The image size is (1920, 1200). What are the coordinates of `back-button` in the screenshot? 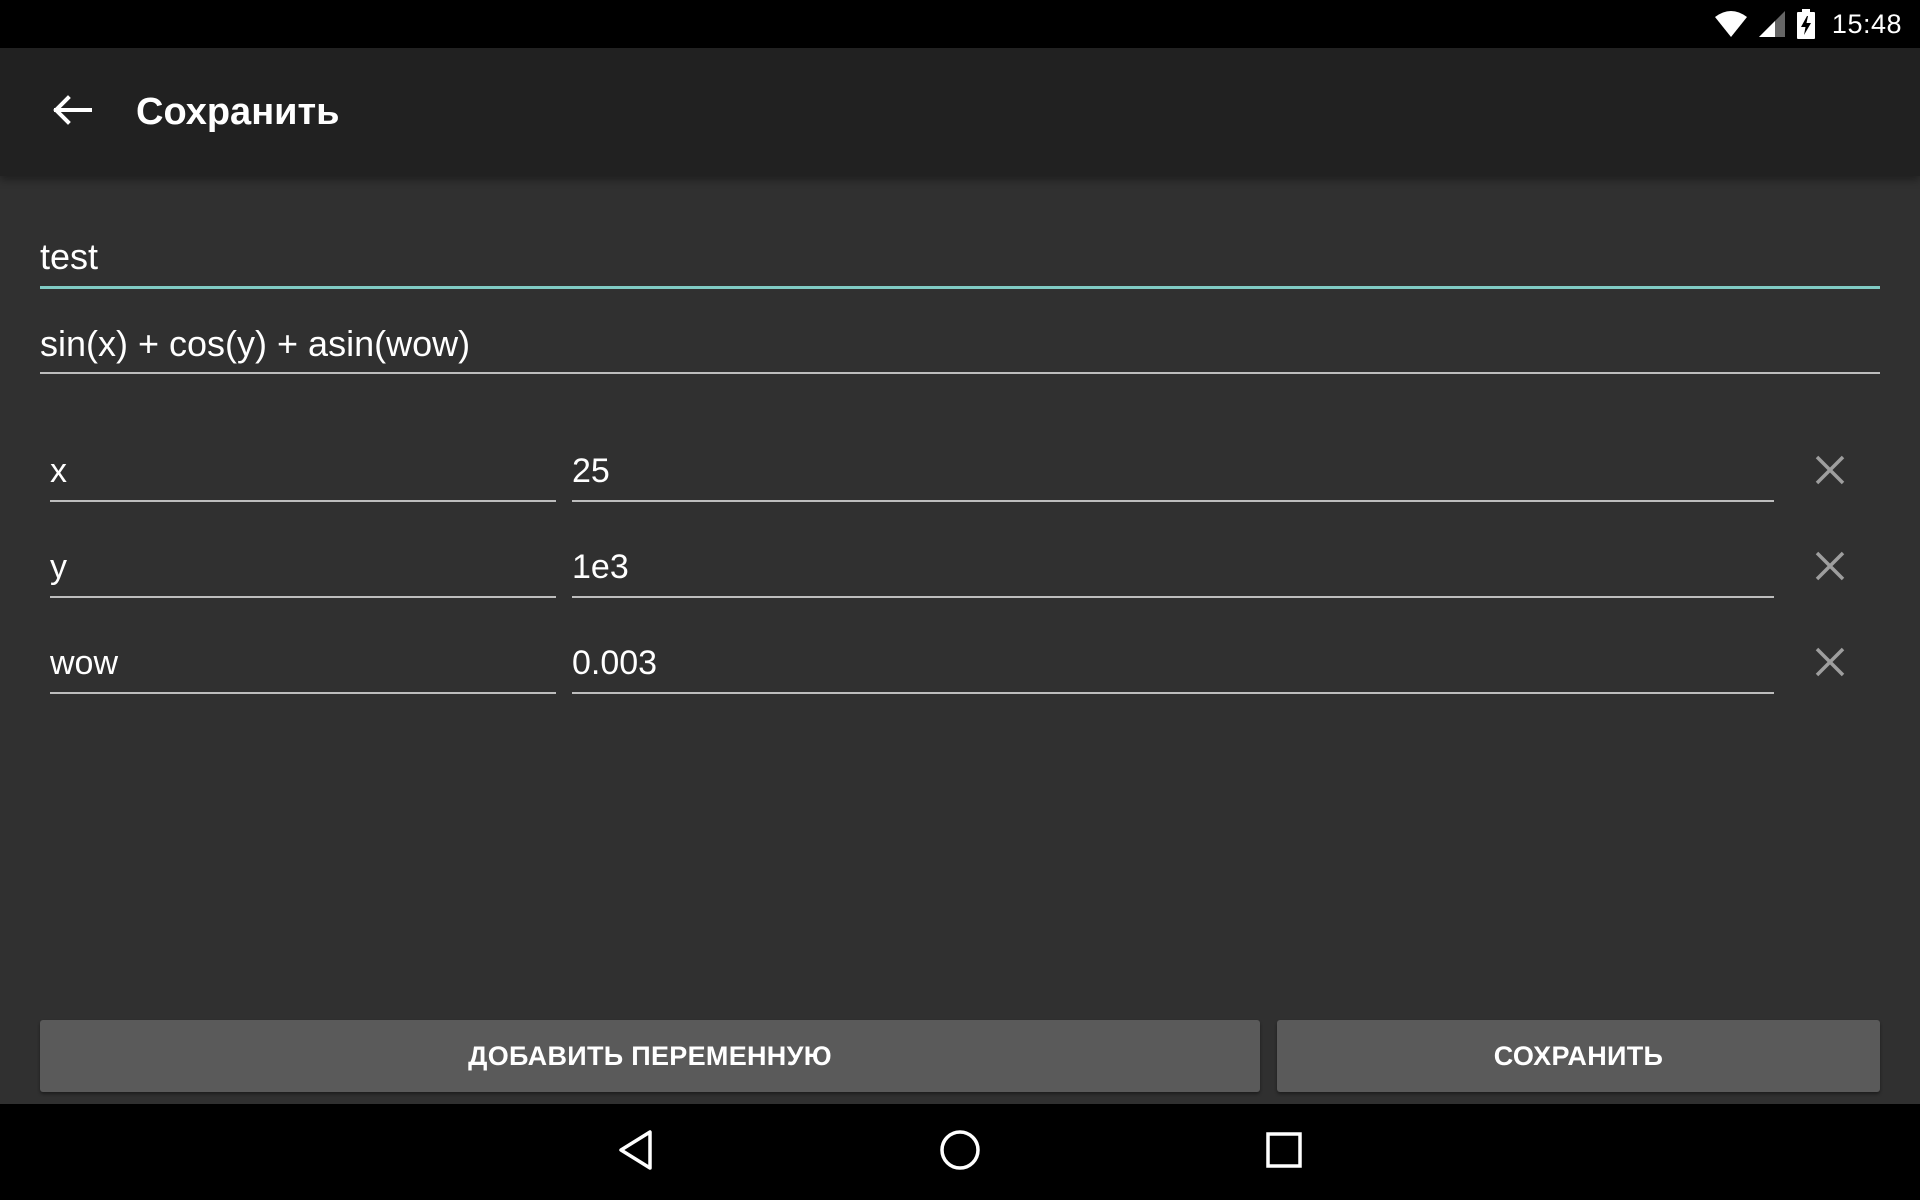 It's located at (72, 112).